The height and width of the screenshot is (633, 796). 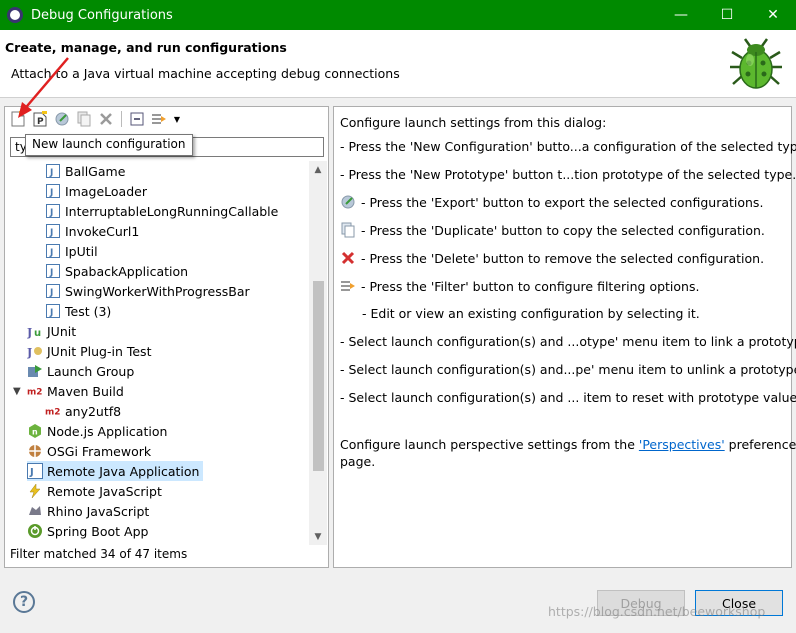 I want to click on tree-item: ▼ m2 Maven Build, so click(x=68, y=391).